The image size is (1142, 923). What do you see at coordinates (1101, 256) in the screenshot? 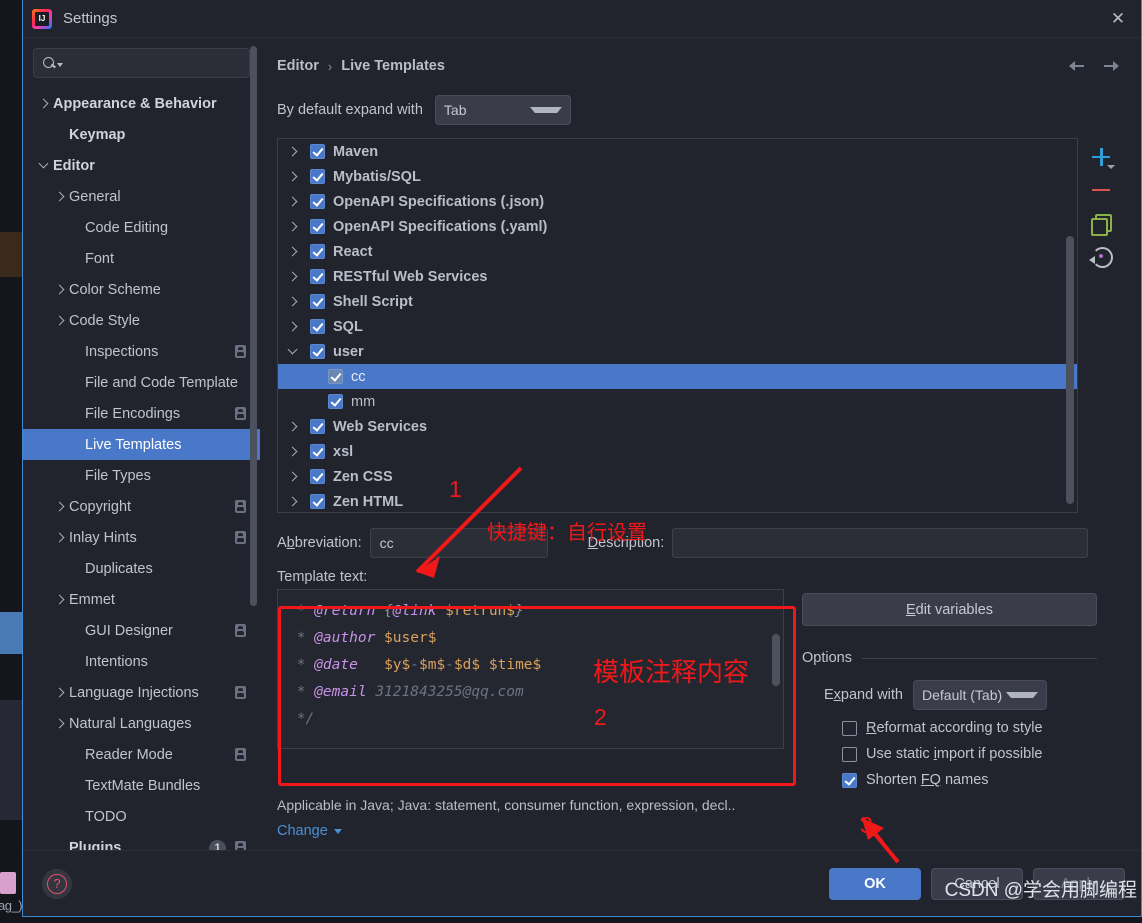
I see `restore-defaults-button` at bounding box center [1101, 256].